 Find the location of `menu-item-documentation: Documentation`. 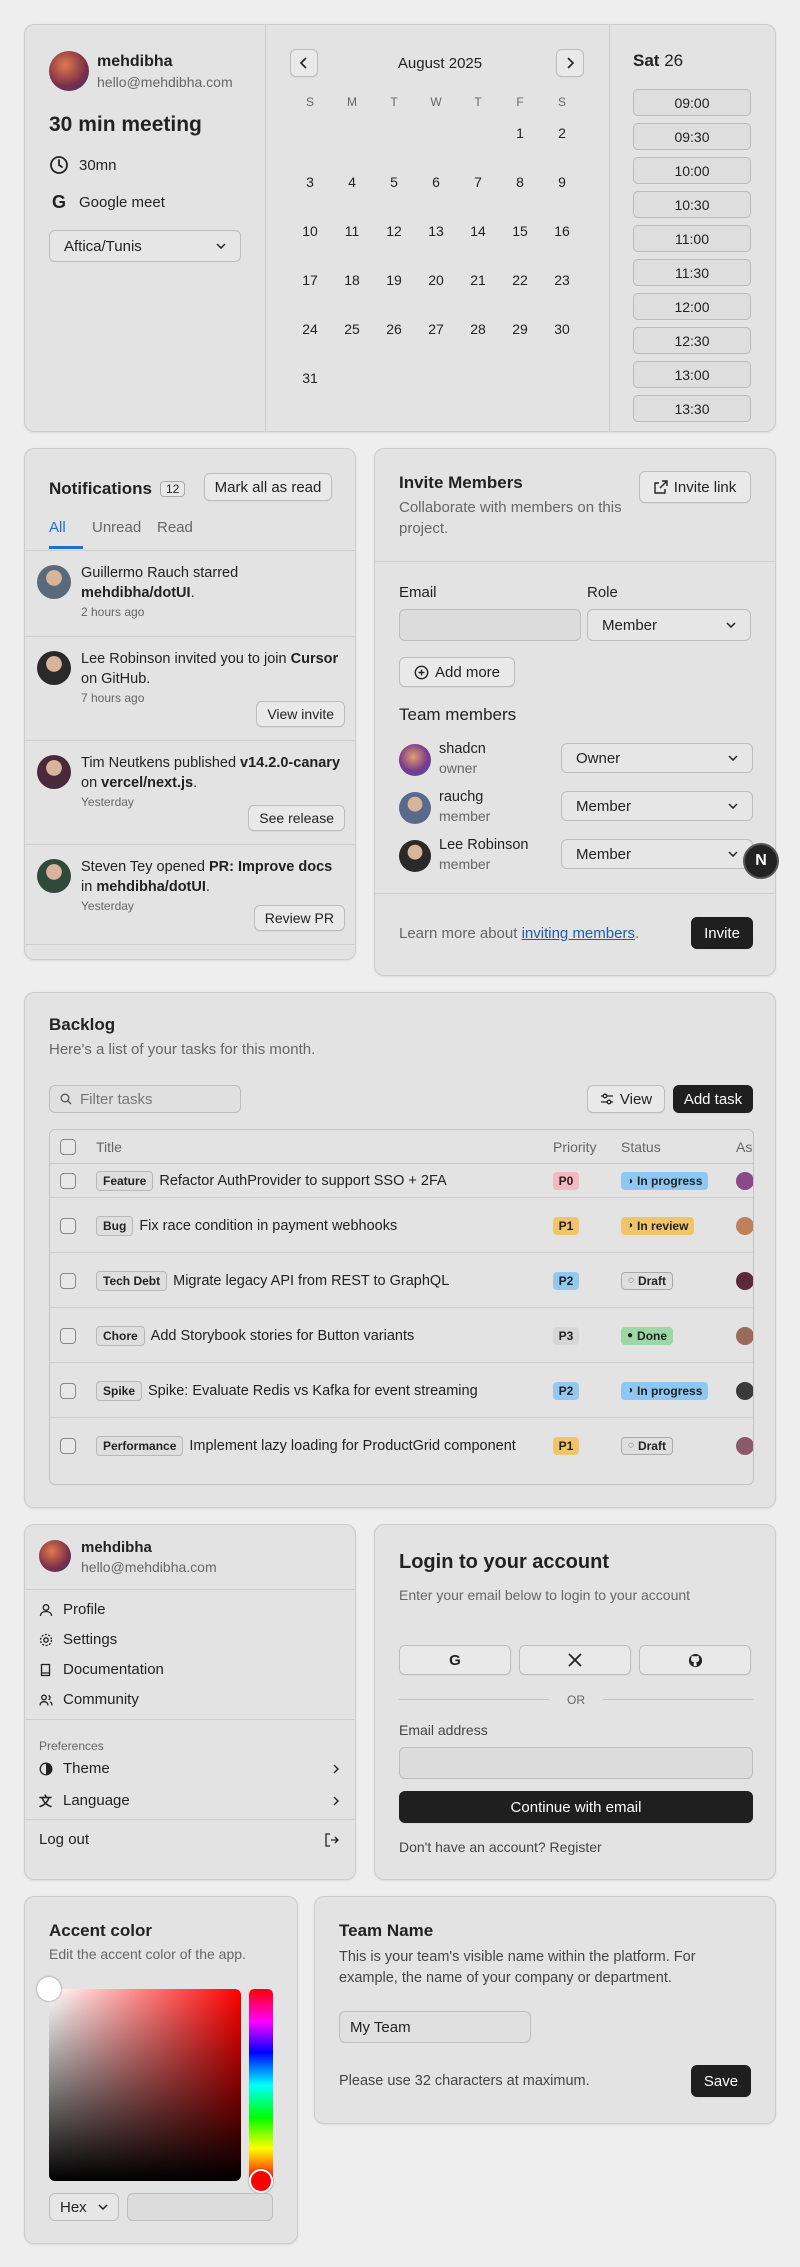

menu-item-documentation: Documentation is located at coordinates (101, 1669).